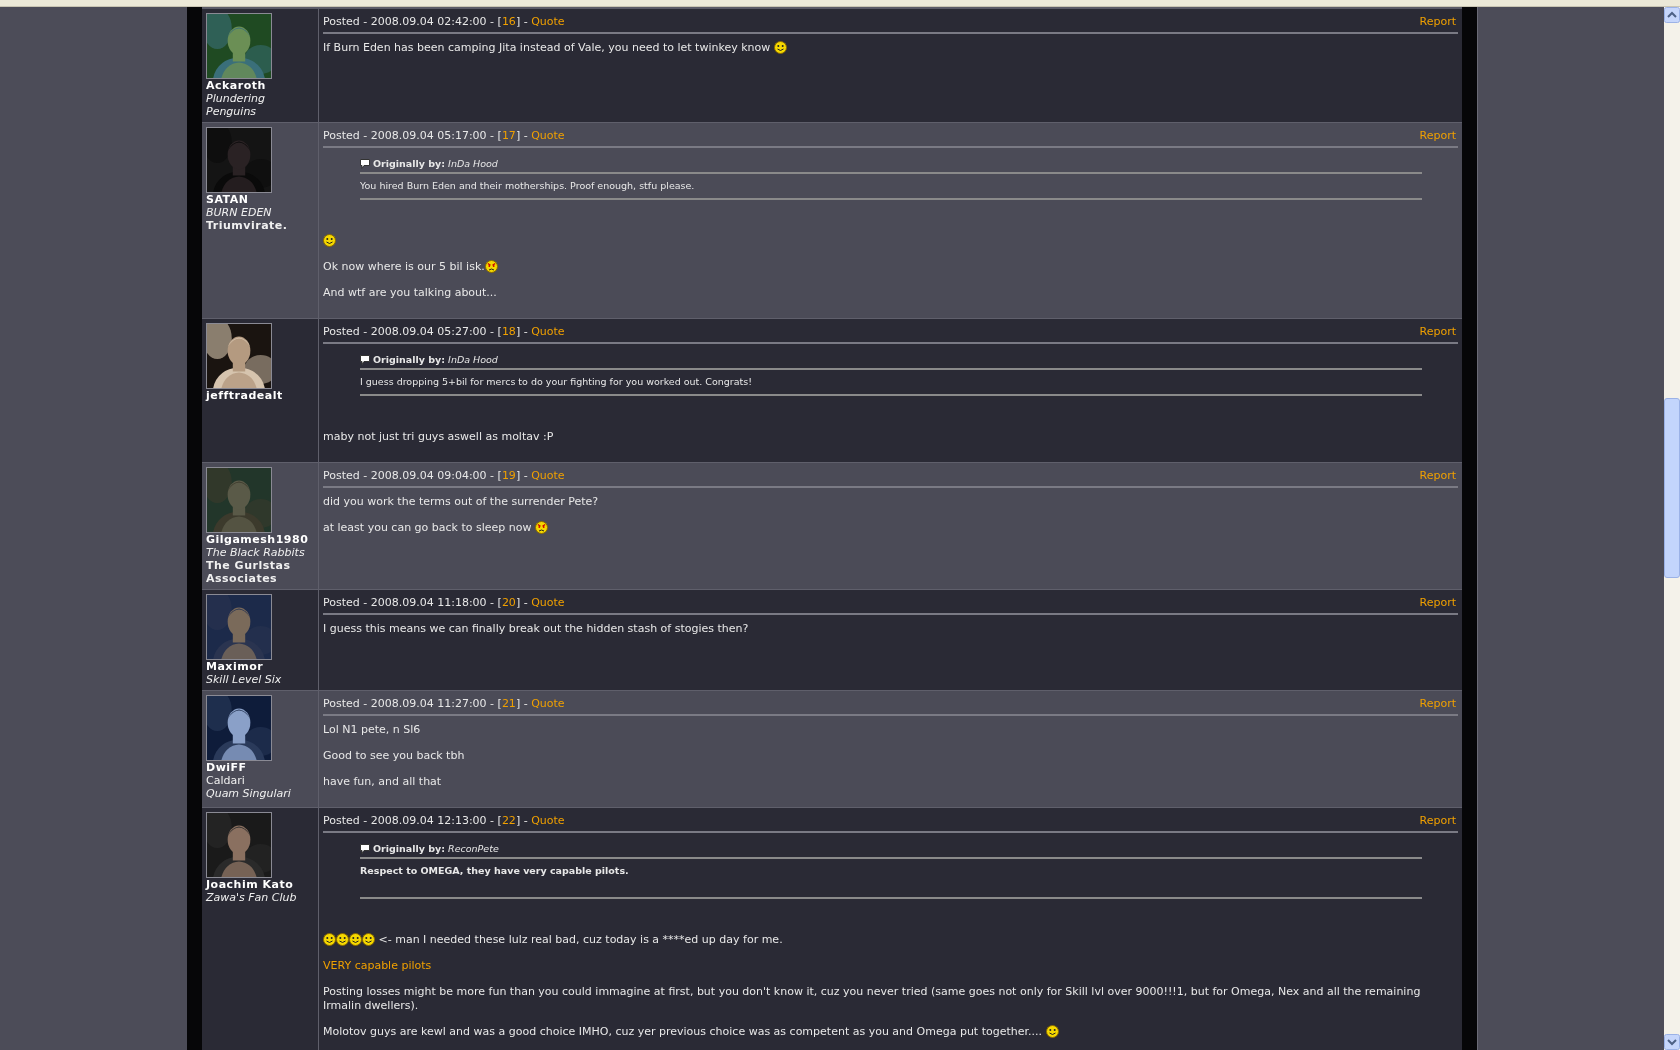  Describe the element at coordinates (556, 381) in the screenshot. I see `quoted-text: I guess dropping 5+bil for mercs to do your fighting for you worked out. Congrats!` at that location.